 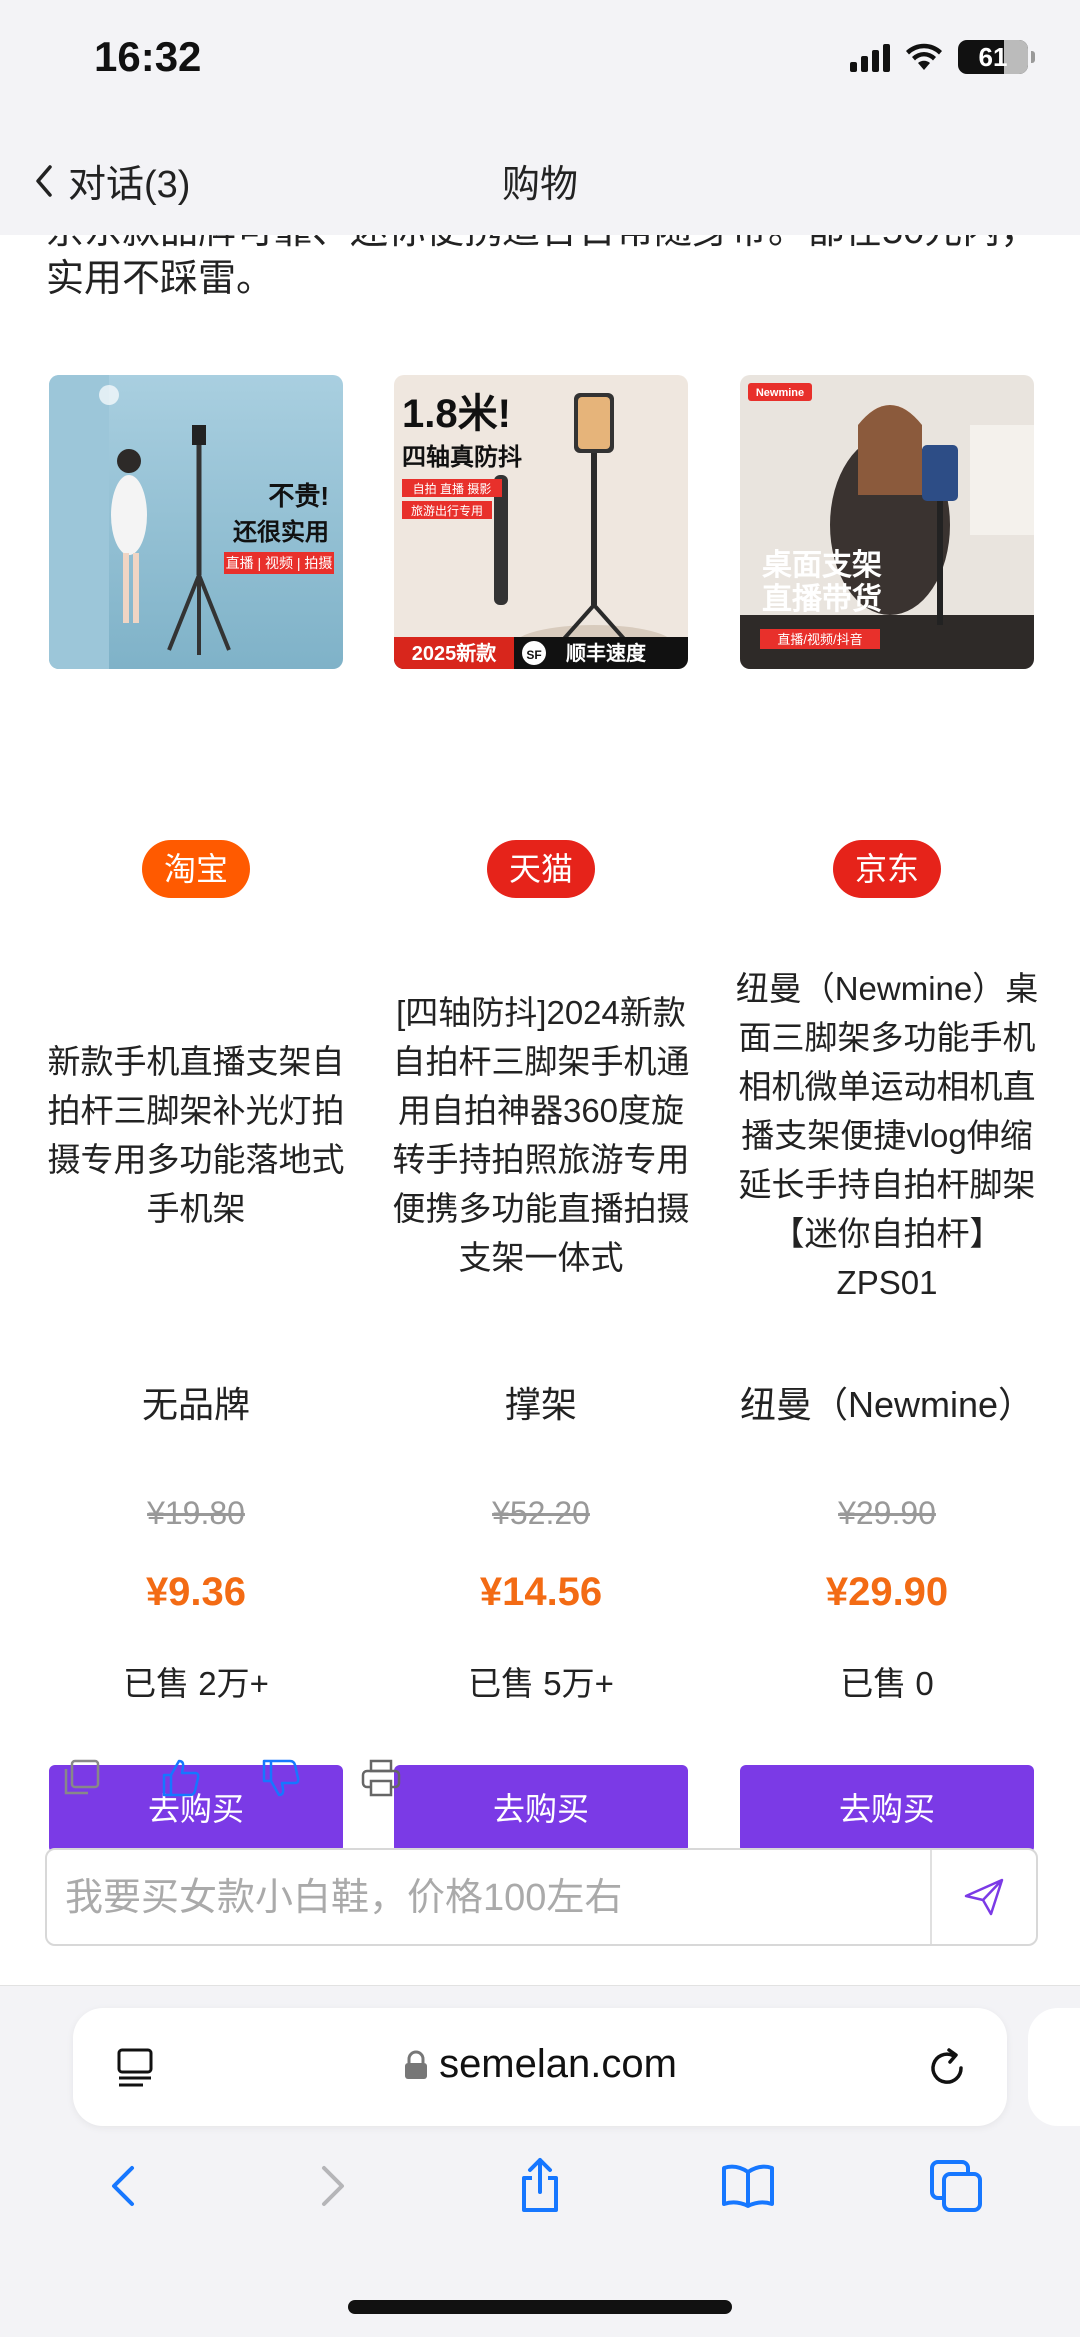 I want to click on intro-text: 京东款品牌可靠、迷你便携适合日常随身带。都在50元内，实用不踩雷。, so click(x=542, y=267).